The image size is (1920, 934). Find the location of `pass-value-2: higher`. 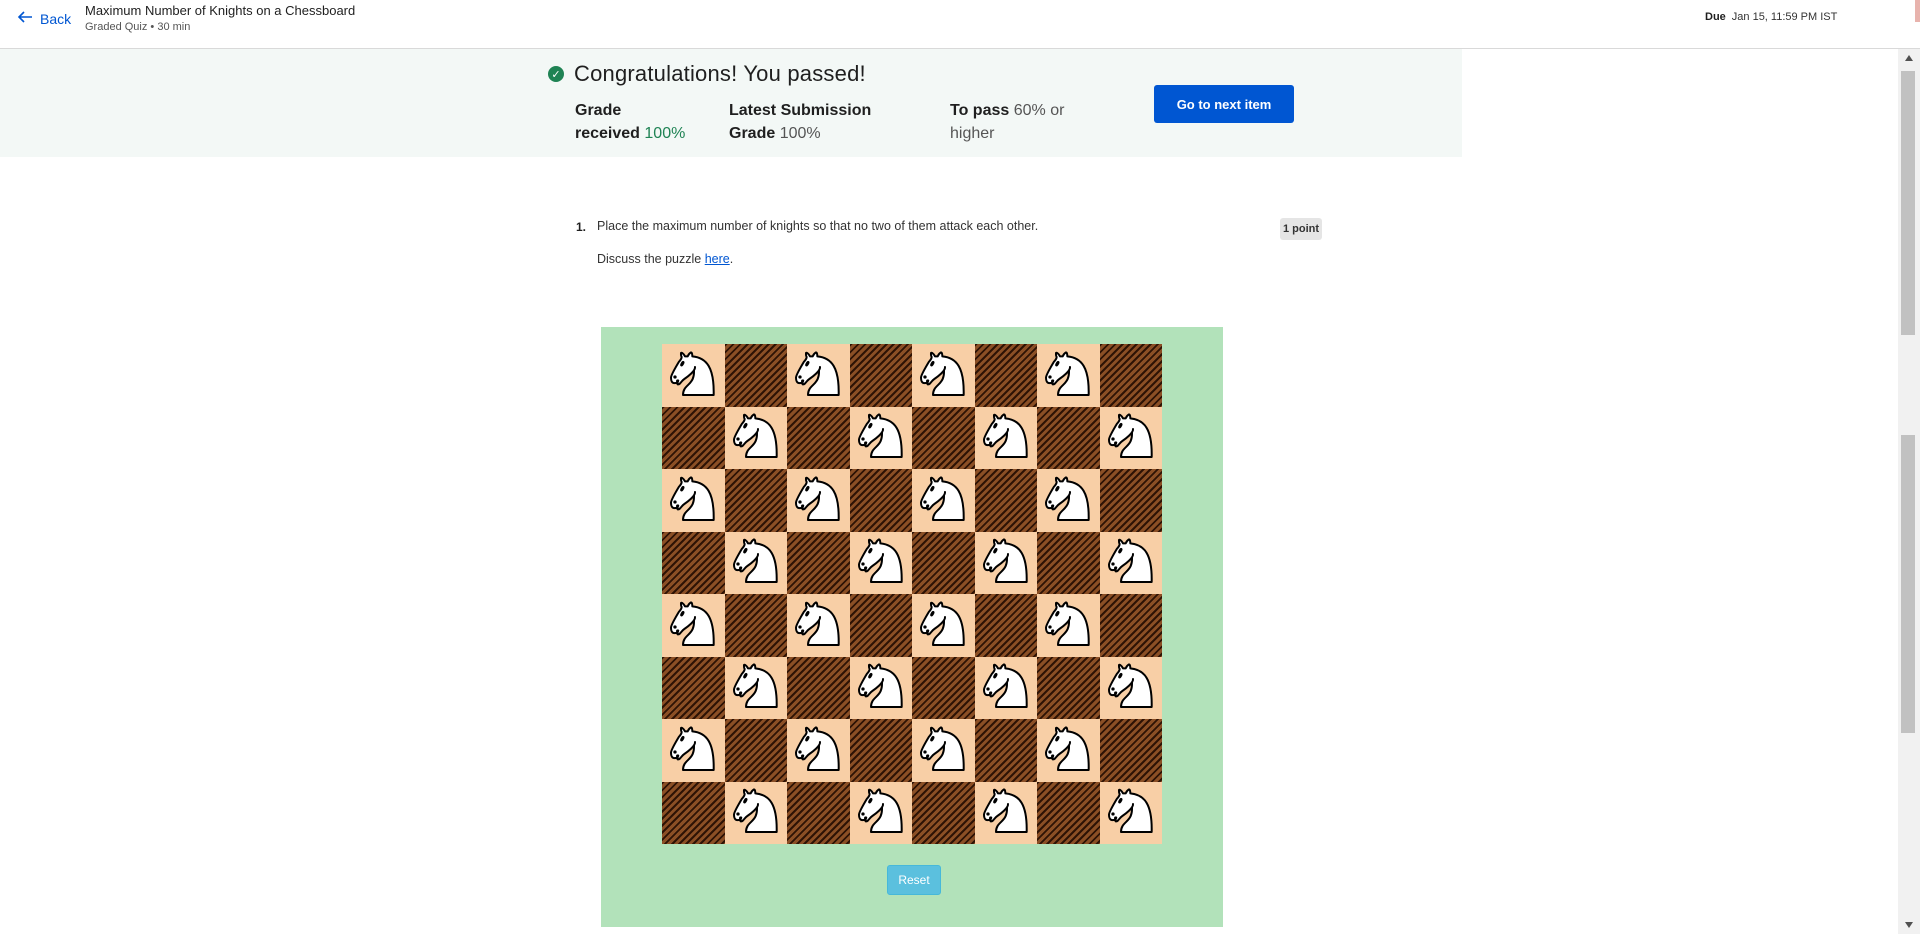

pass-value-2: higher is located at coordinates (972, 133).